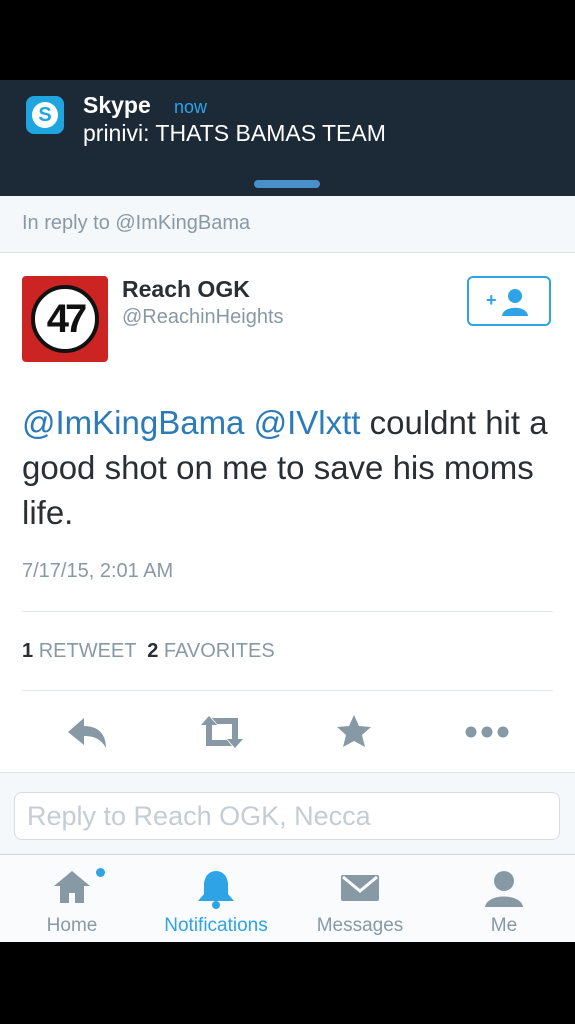 The image size is (575, 1024). I want to click on reply-icon, so click(88, 734).